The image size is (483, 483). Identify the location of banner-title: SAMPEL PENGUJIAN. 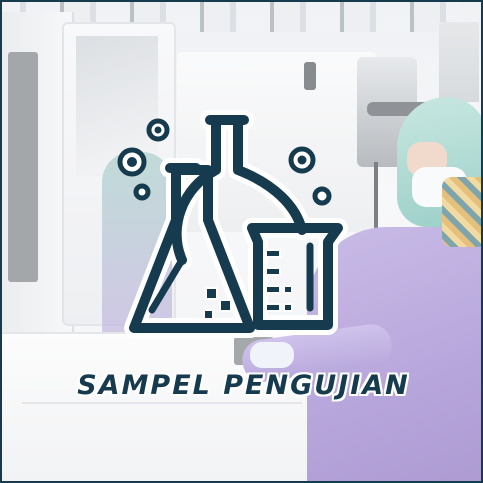
(243, 385).